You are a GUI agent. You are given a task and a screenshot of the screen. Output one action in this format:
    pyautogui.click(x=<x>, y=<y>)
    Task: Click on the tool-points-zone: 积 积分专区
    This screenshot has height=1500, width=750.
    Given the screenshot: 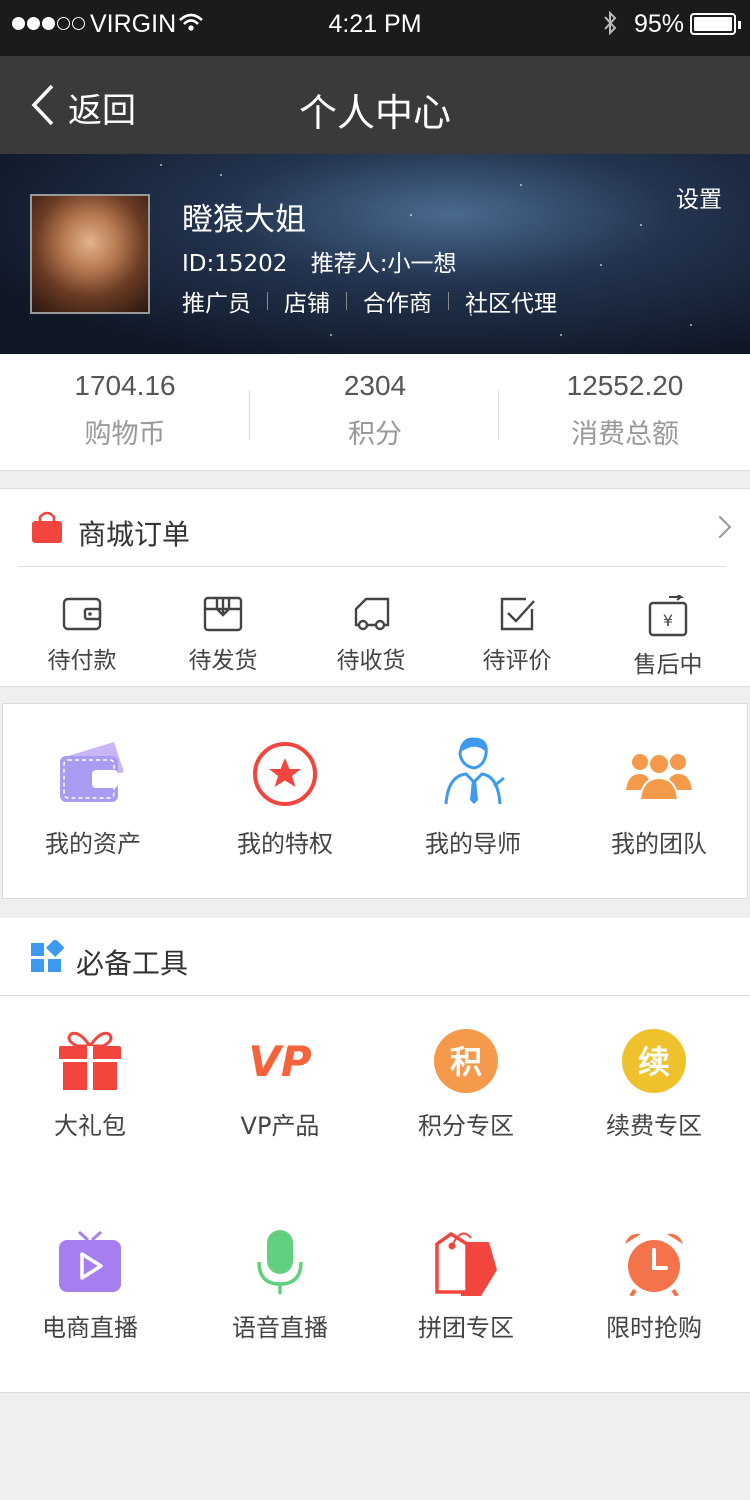 What is the action you would take?
    pyautogui.click(x=466, y=1084)
    